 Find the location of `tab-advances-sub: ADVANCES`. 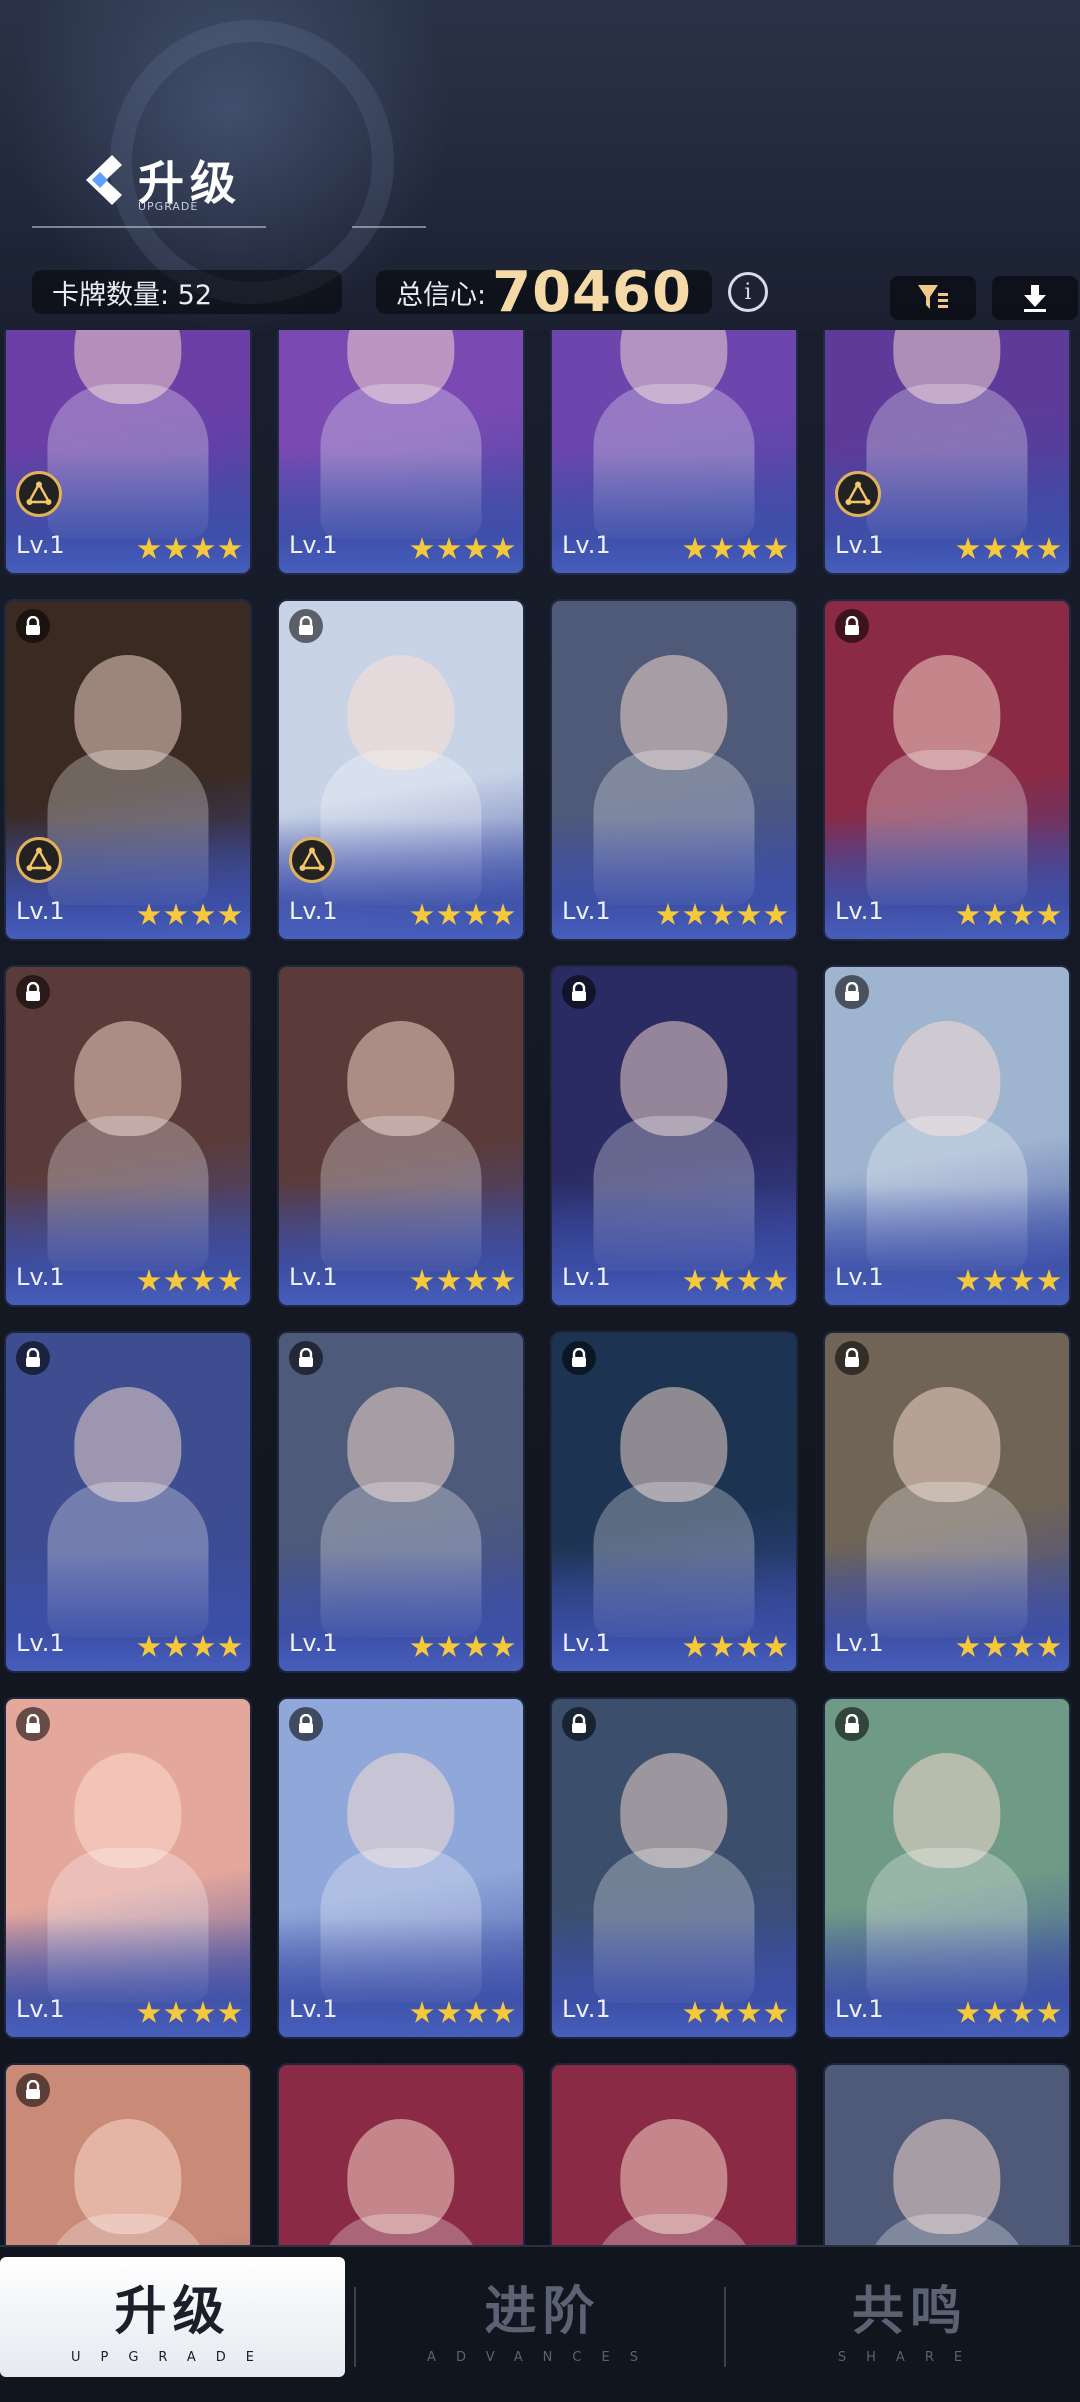

tab-advances-sub: ADVANCES is located at coordinates (542, 2357).